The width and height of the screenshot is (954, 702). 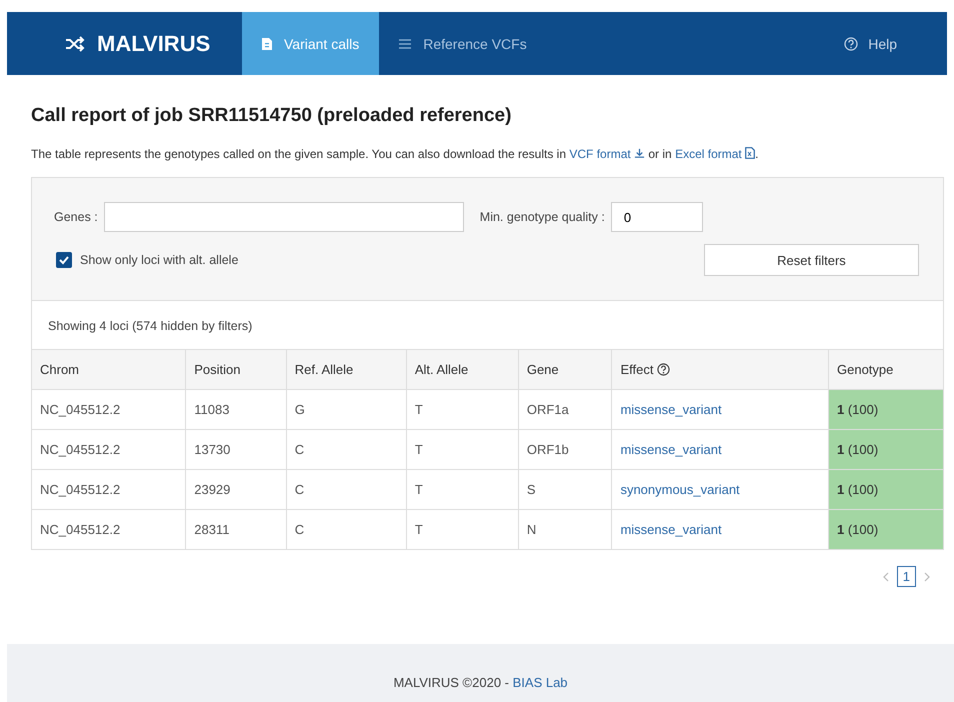 I want to click on check-icon, so click(x=64, y=260).